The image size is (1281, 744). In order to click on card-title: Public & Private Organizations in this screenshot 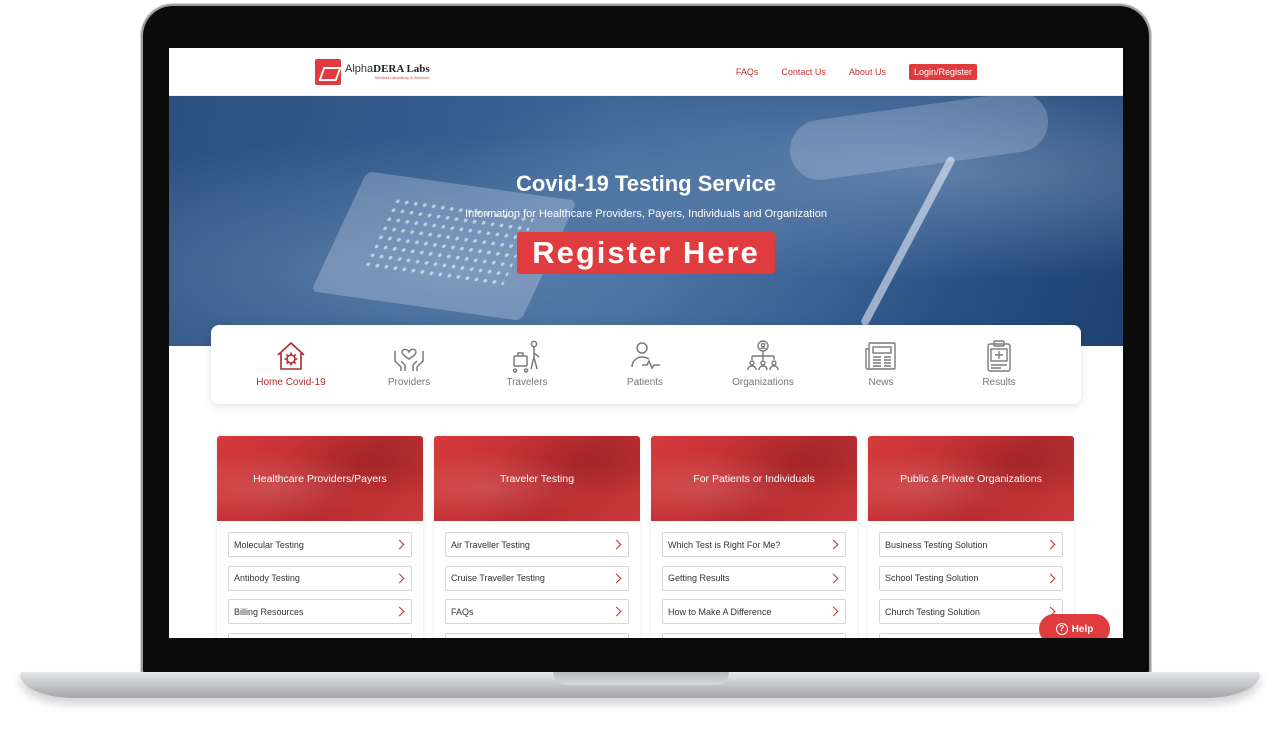, I will do `click(971, 478)`.